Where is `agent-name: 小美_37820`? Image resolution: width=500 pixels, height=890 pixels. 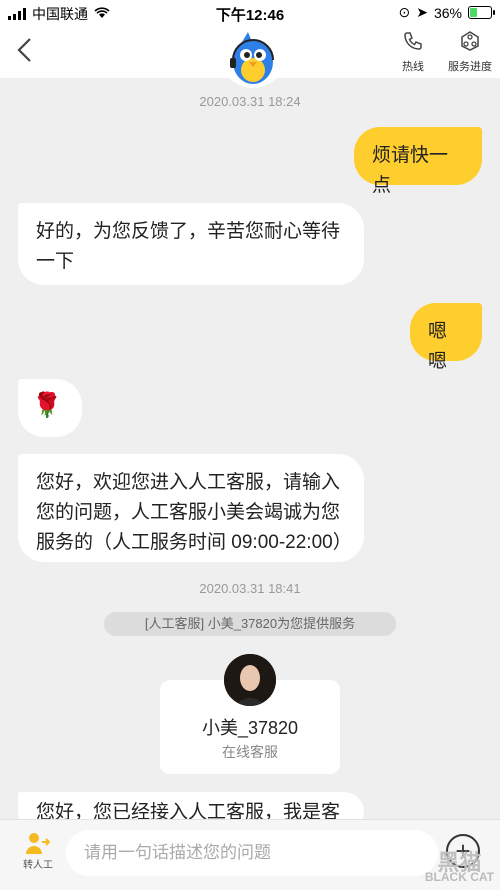 agent-name: 小美_37820 is located at coordinates (250, 728).